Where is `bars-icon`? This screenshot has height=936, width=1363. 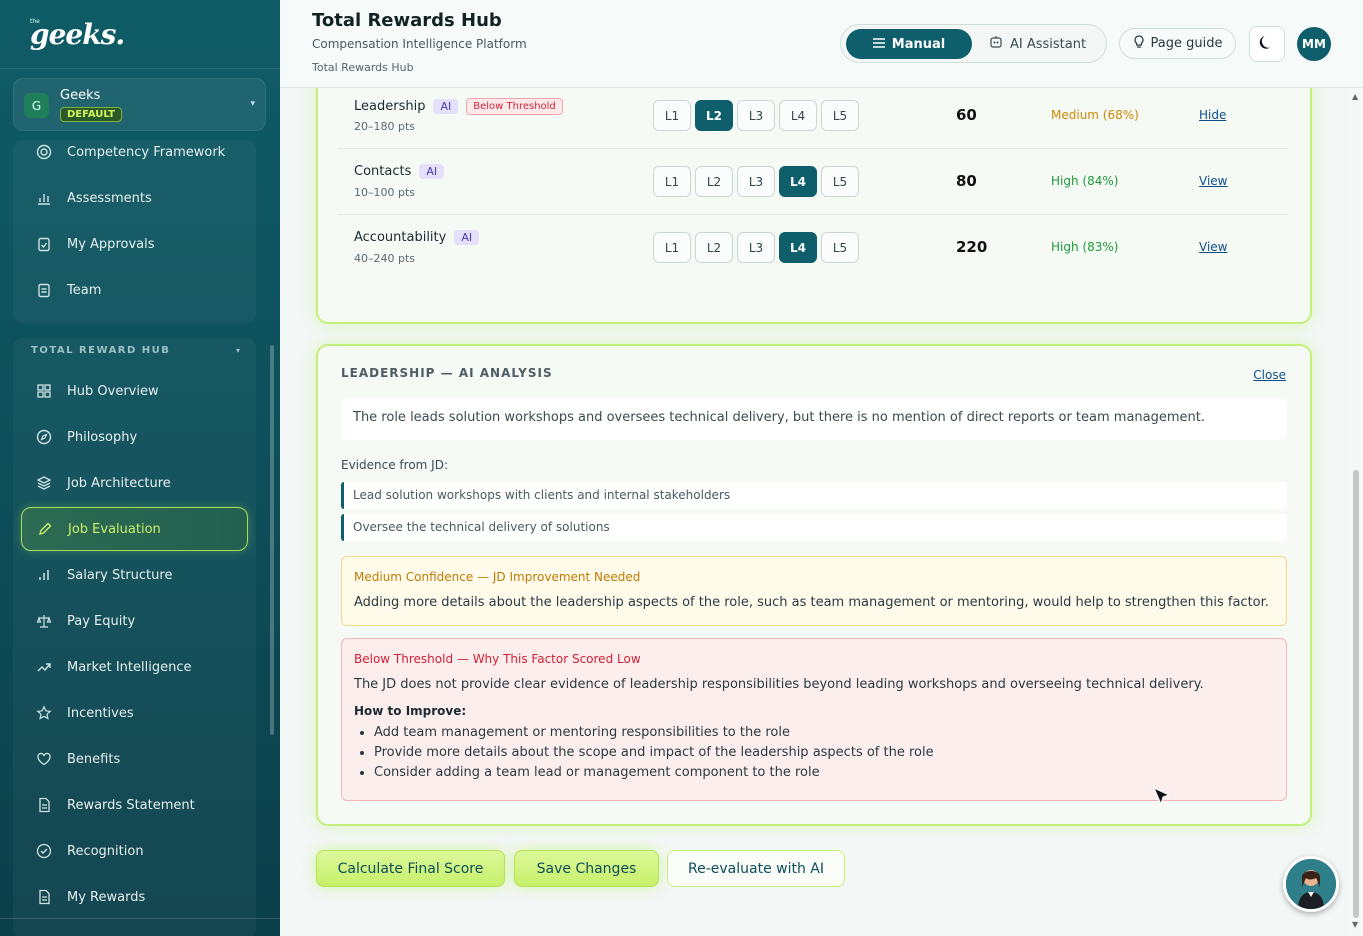 bars-icon is located at coordinates (44, 575).